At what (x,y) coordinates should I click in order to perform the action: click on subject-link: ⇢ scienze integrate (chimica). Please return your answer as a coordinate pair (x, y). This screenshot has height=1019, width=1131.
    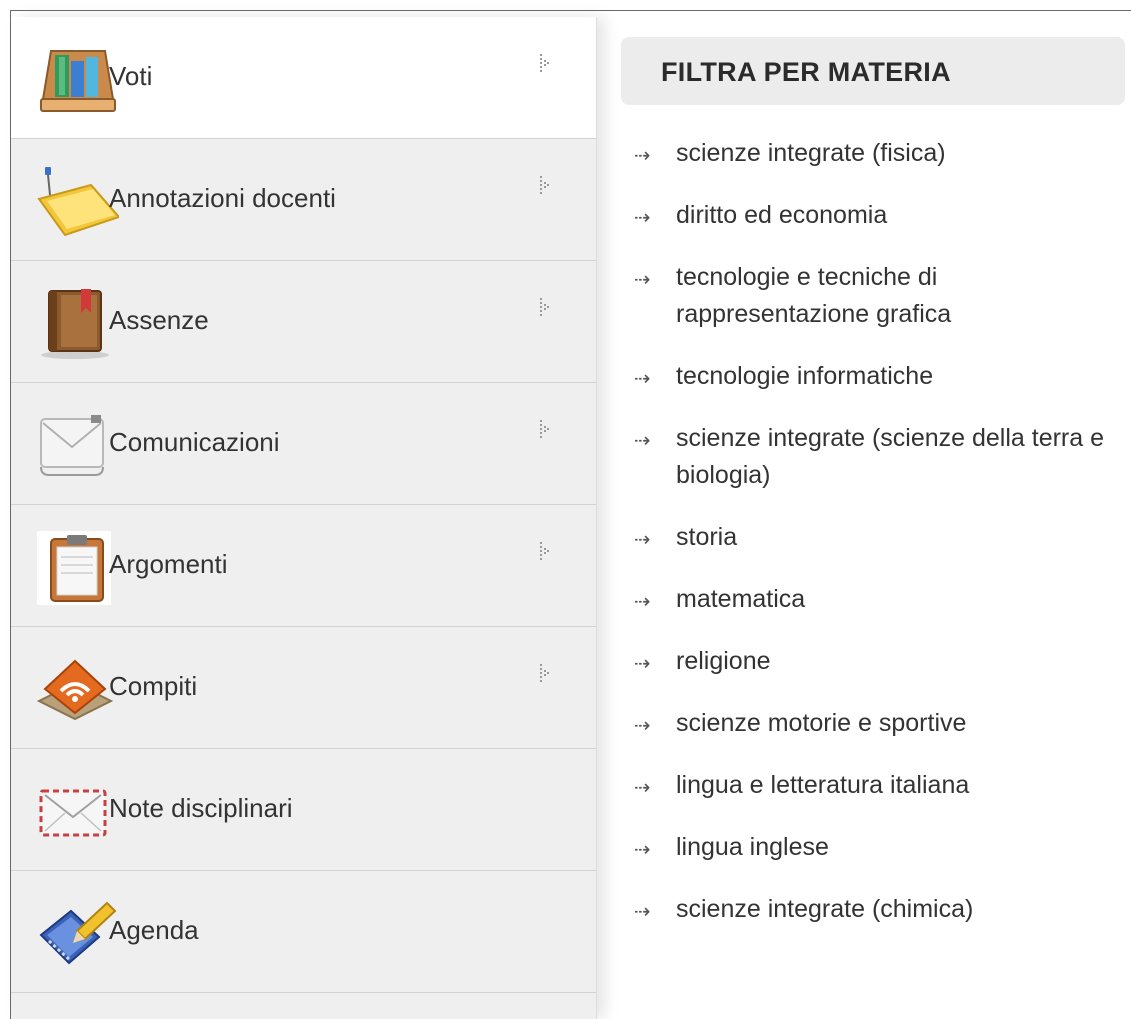
    Looking at the image, I should click on (878, 909).